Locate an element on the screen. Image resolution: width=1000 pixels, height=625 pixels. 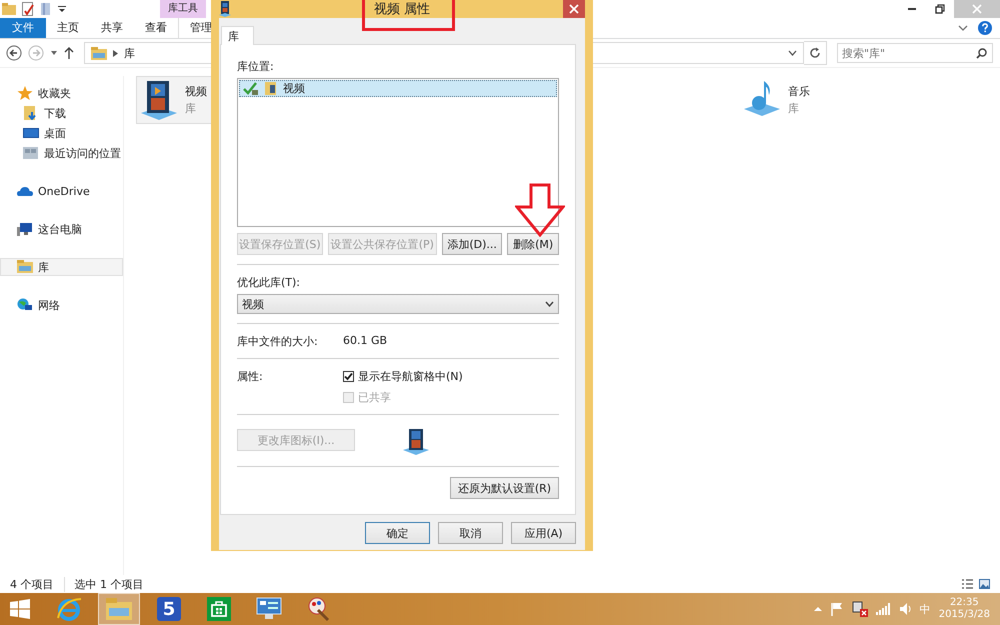
app-icon: 5 is located at coordinates (169, 609).